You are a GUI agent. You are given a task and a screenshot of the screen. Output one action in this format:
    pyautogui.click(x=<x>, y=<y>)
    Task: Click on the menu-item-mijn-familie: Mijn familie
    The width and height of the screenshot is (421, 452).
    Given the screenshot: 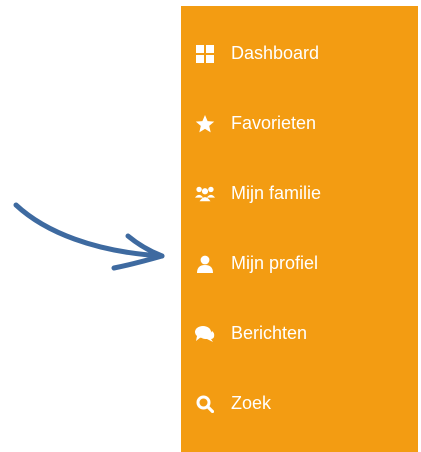 What is the action you would take?
    pyautogui.click(x=299, y=211)
    